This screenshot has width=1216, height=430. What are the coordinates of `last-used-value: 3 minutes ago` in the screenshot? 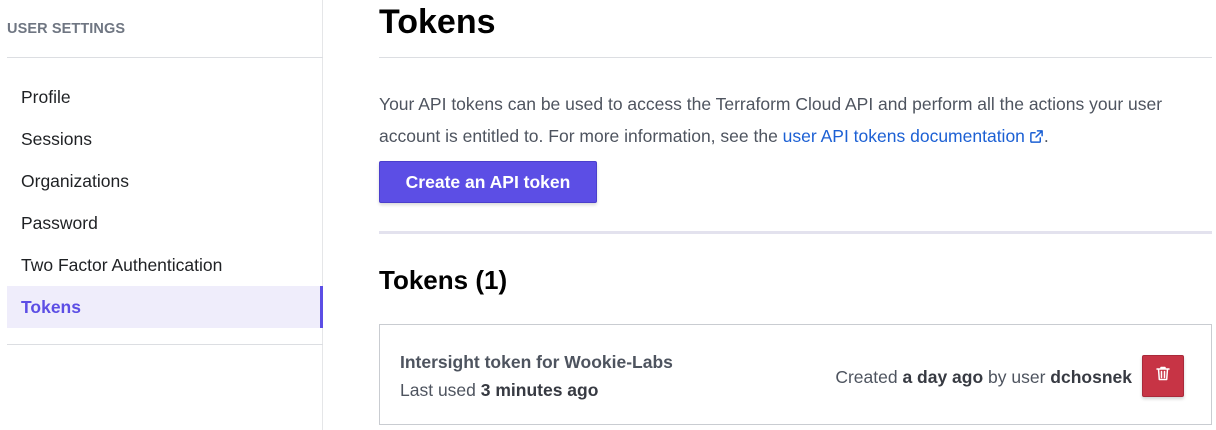 It's located at (539, 390).